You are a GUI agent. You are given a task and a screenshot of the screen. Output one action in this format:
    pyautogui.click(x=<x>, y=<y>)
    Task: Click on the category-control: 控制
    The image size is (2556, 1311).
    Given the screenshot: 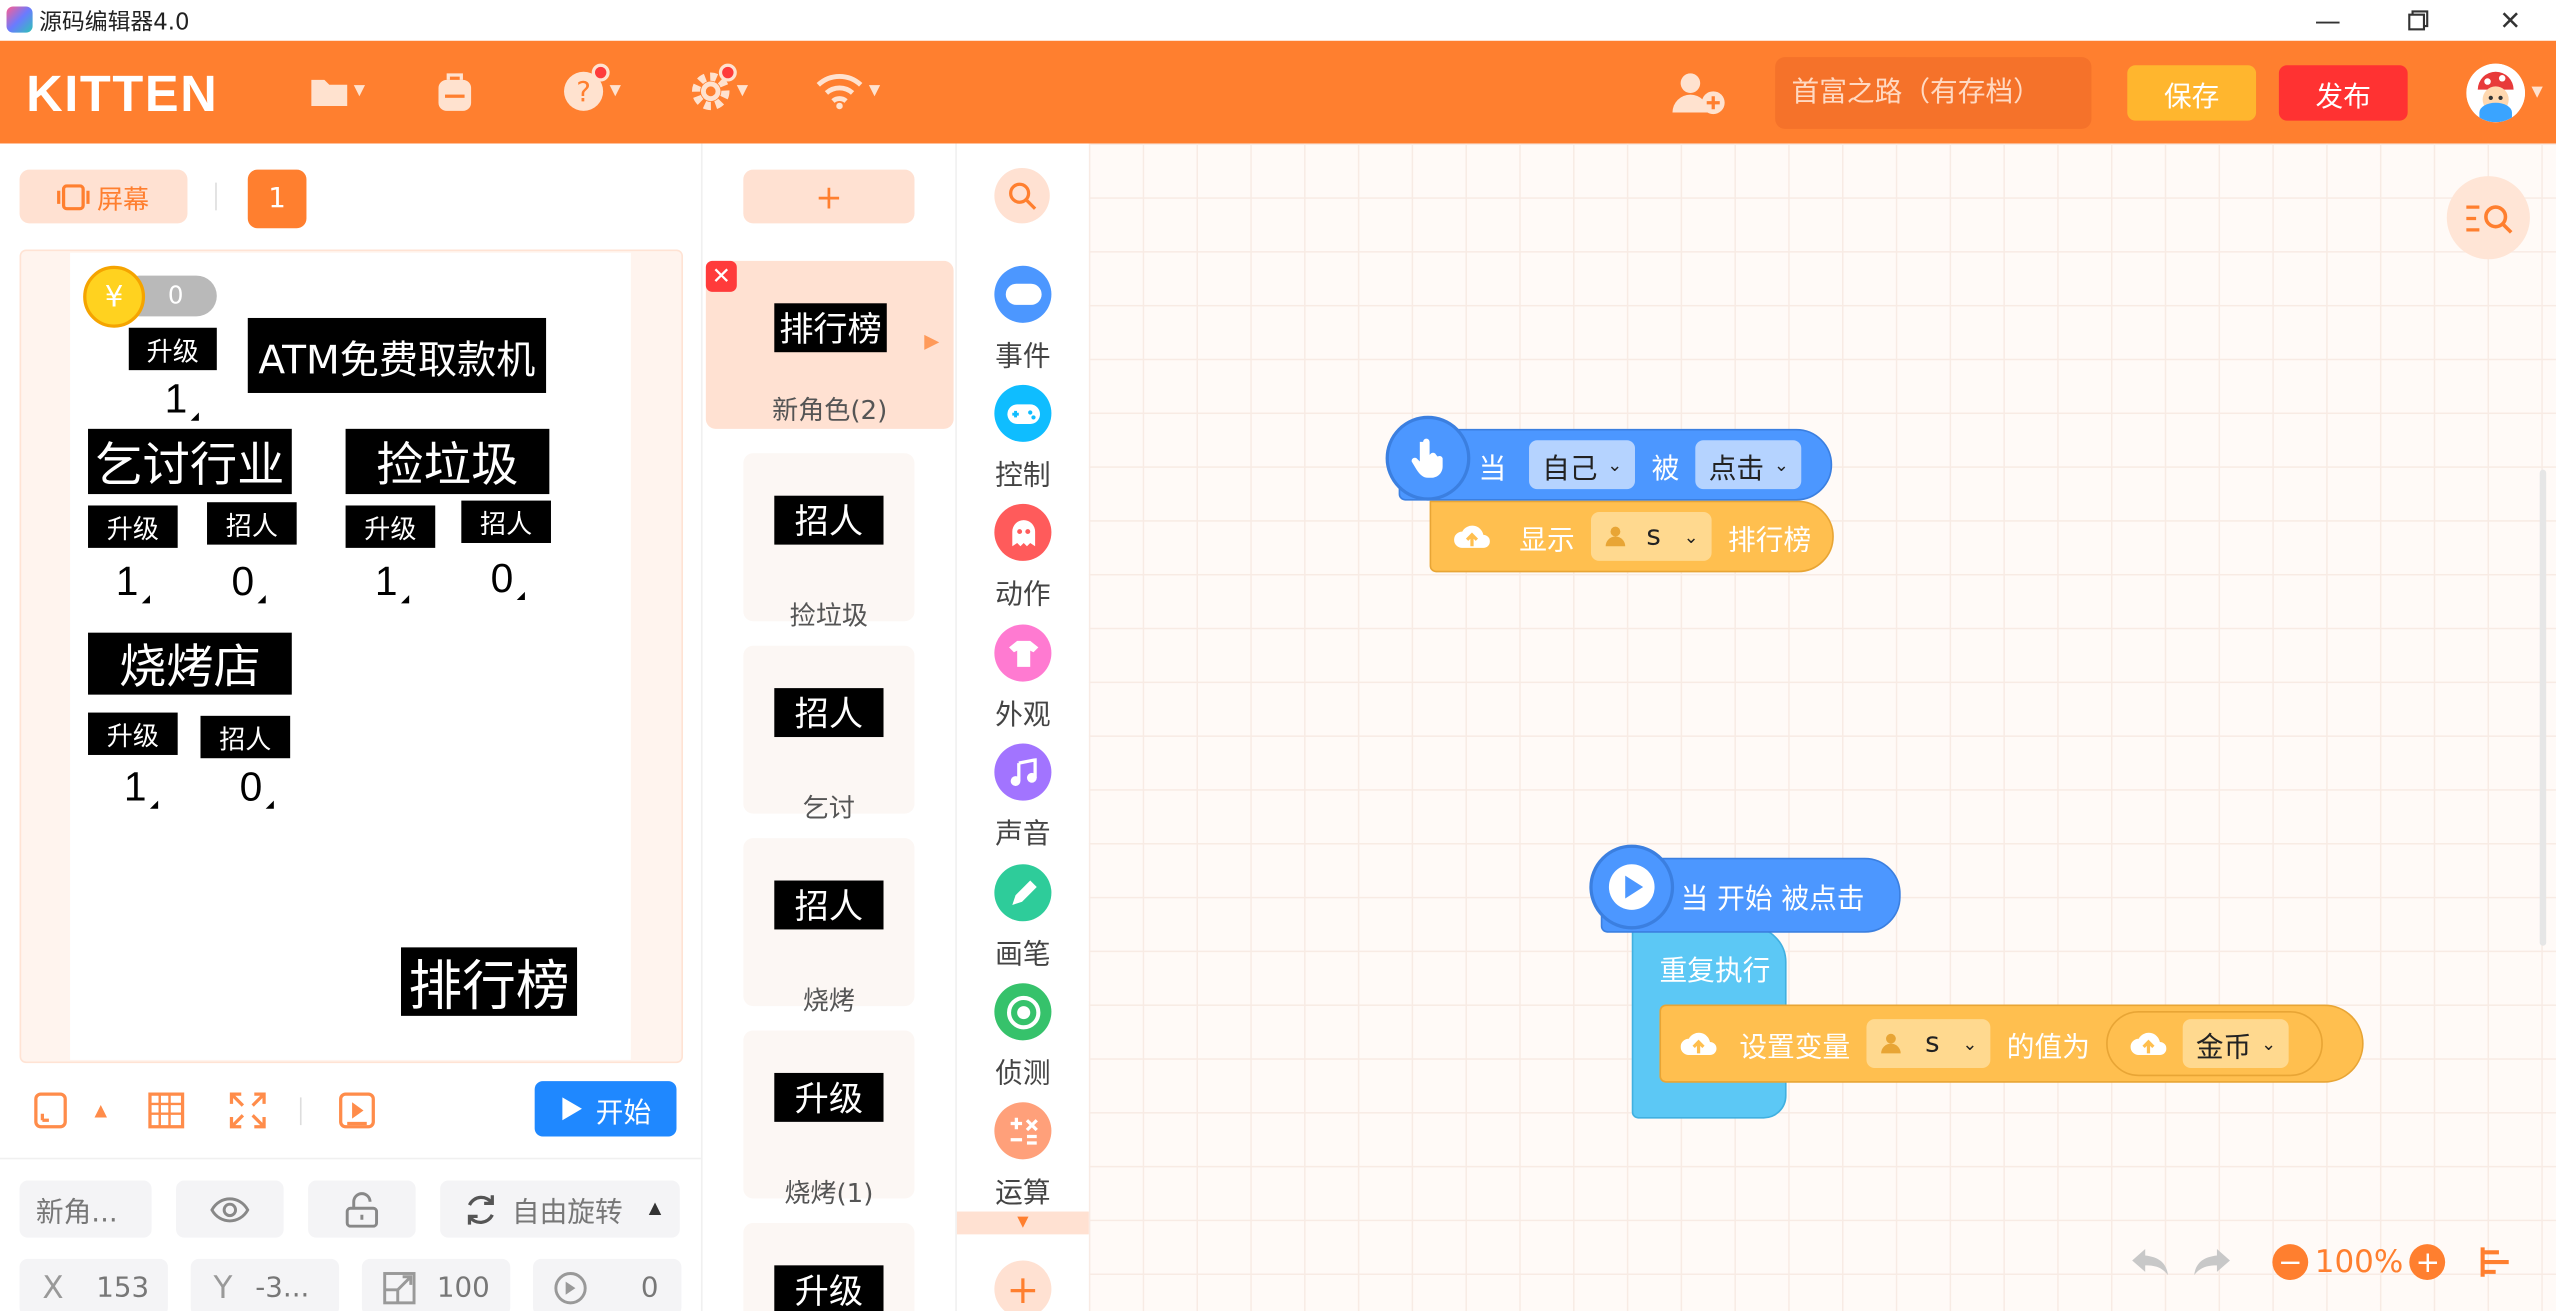 What is the action you would take?
    pyautogui.click(x=1023, y=441)
    